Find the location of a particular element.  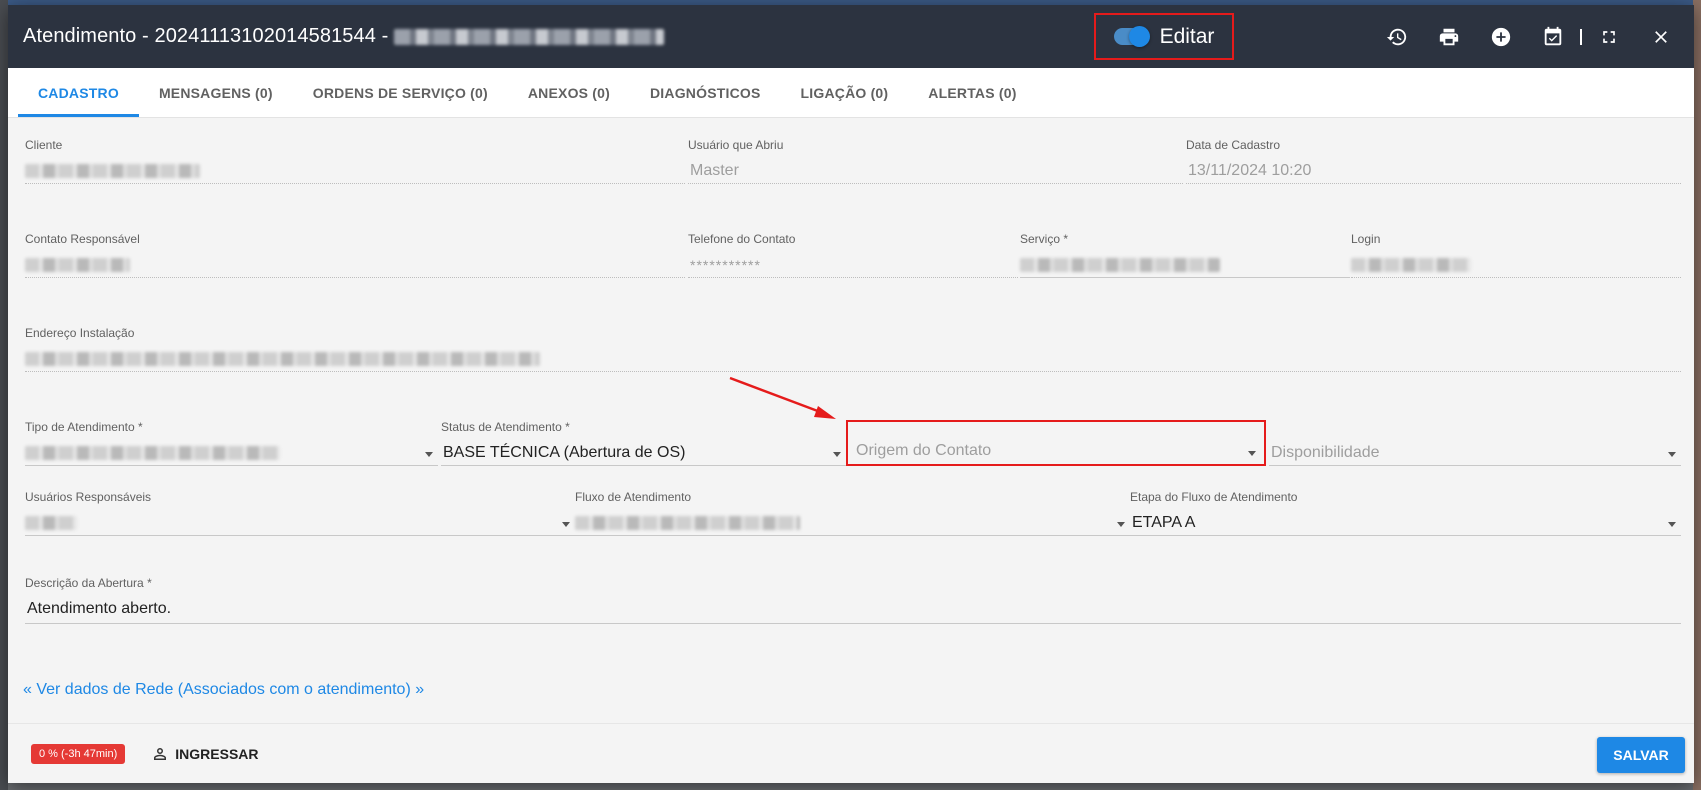

print-icon is located at coordinates (1449, 37).